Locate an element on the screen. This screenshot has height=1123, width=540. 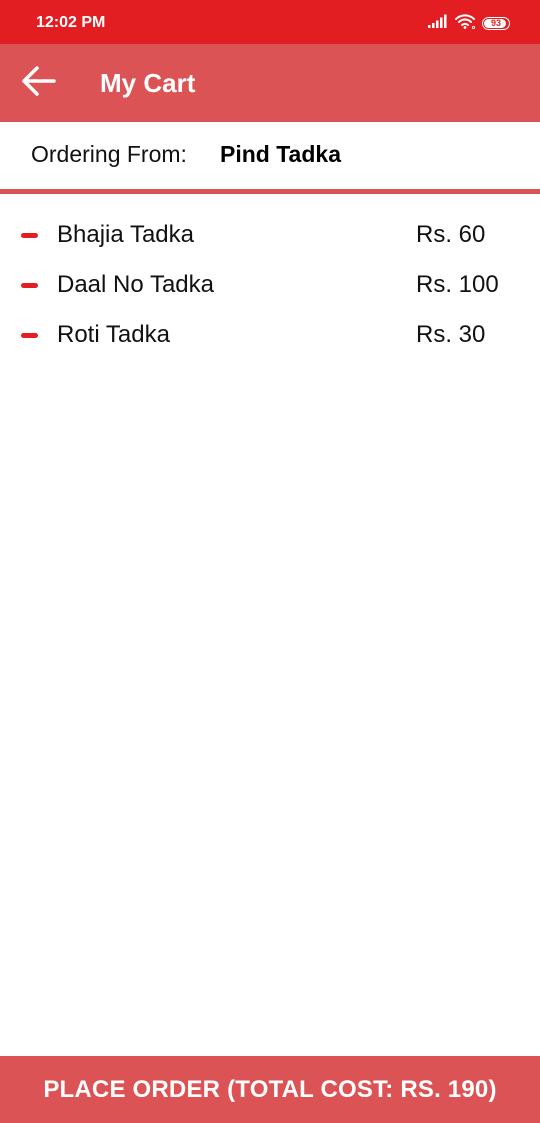
item-price: Rs. 100 is located at coordinates (457, 284).